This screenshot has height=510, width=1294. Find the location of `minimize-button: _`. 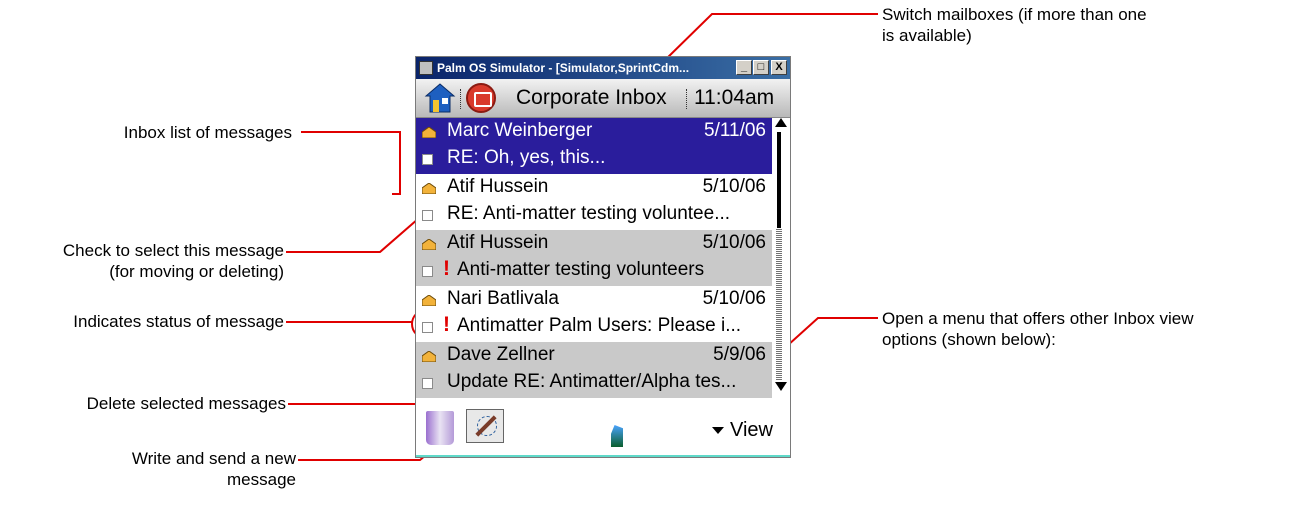

minimize-button: _ is located at coordinates (744, 67).